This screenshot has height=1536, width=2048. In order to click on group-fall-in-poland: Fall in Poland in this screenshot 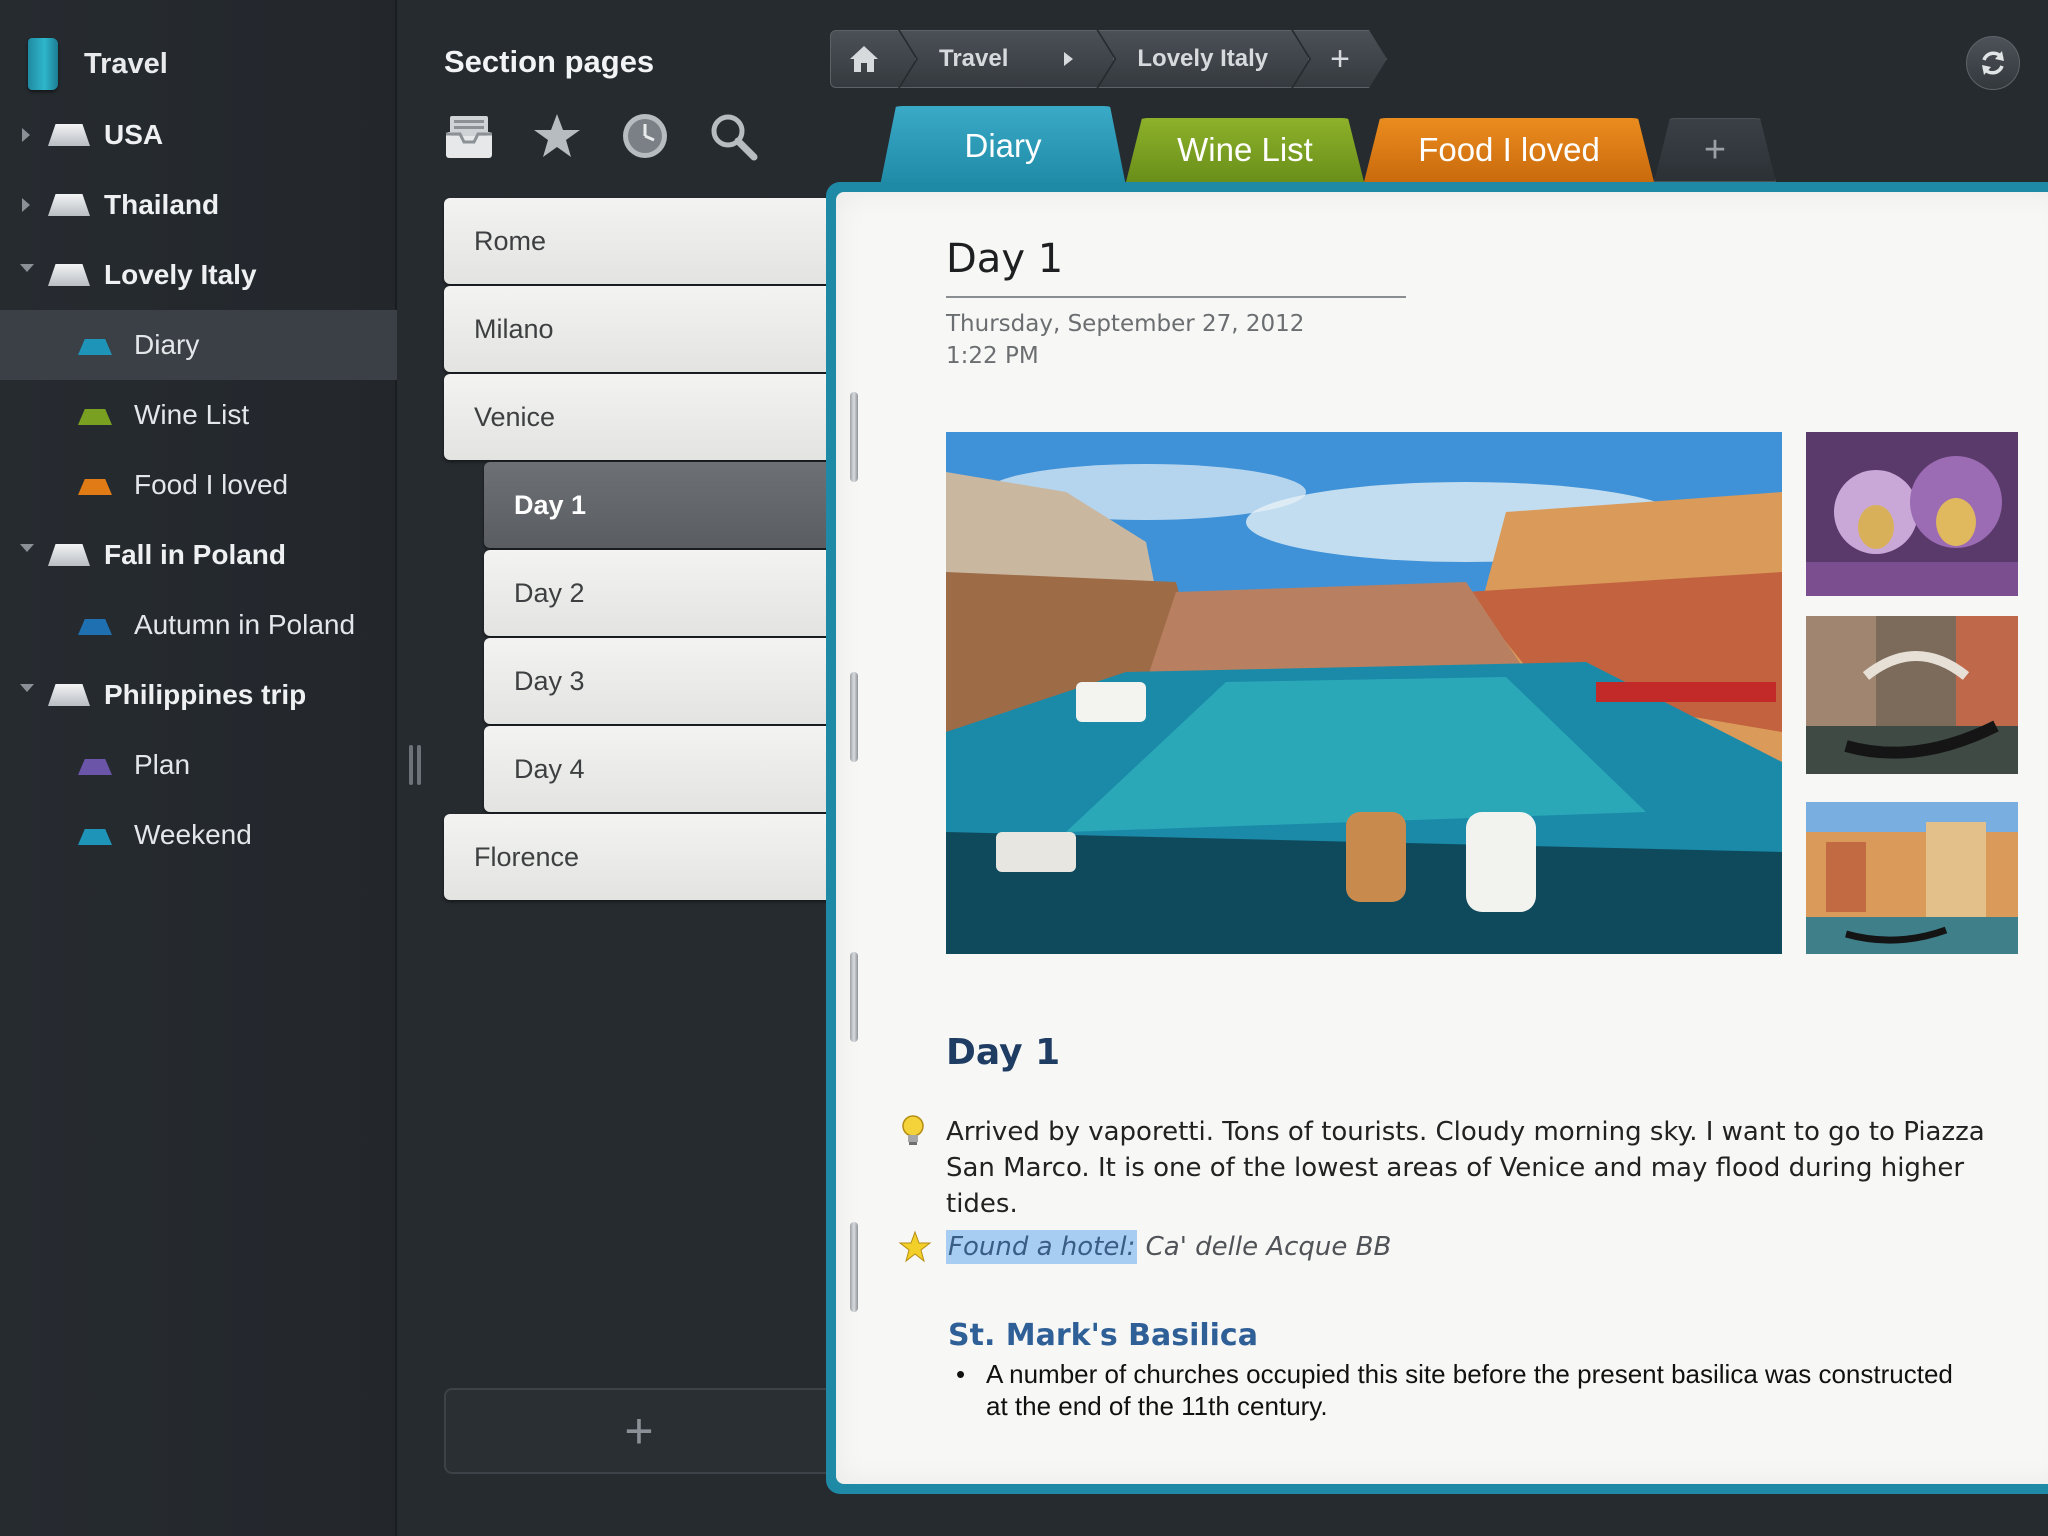, I will do `click(198, 555)`.